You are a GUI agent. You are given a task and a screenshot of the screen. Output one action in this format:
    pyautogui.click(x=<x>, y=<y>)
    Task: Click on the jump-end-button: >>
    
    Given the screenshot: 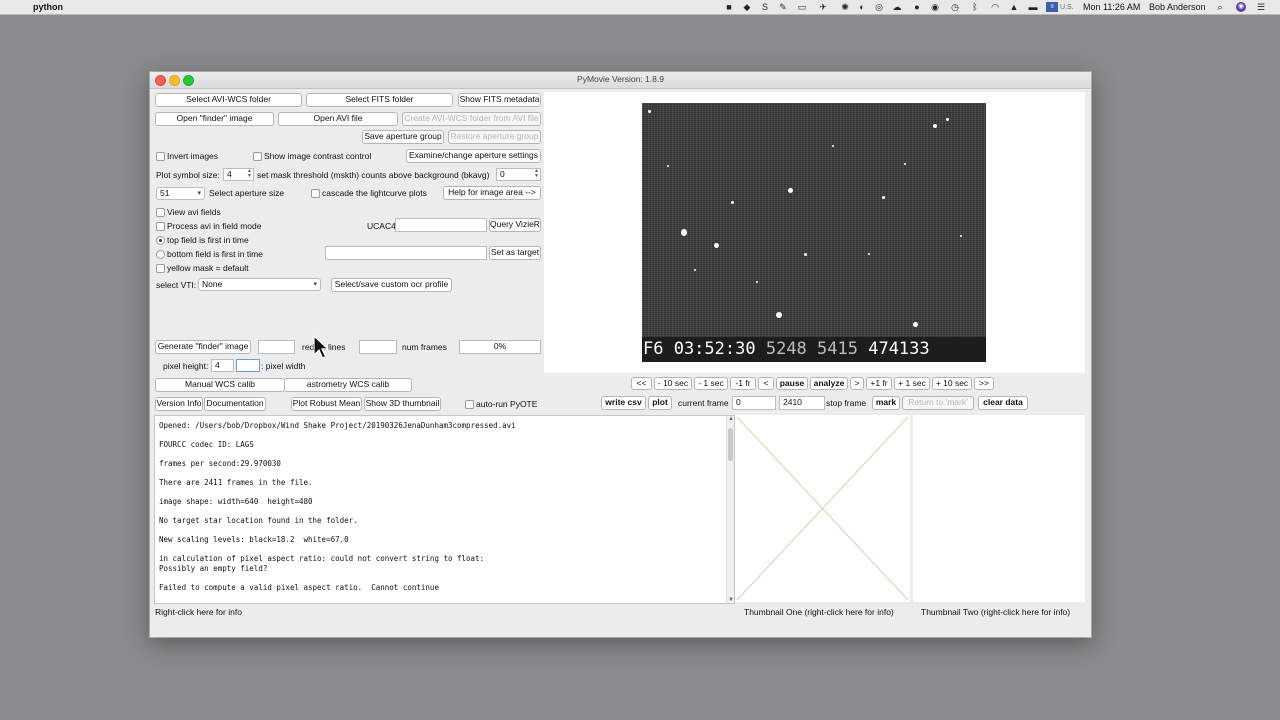 What is the action you would take?
    pyautogui.click(x=984, y=383)
    